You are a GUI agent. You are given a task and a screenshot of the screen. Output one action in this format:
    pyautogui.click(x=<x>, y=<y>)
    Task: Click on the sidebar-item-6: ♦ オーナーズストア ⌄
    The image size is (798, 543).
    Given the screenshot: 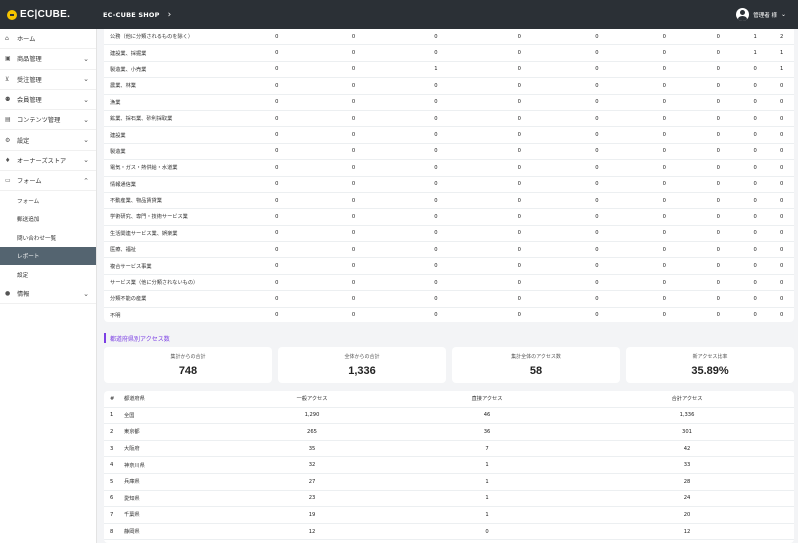 What is the action you would take?
    pyautogui.click(x=48, y=161)
    